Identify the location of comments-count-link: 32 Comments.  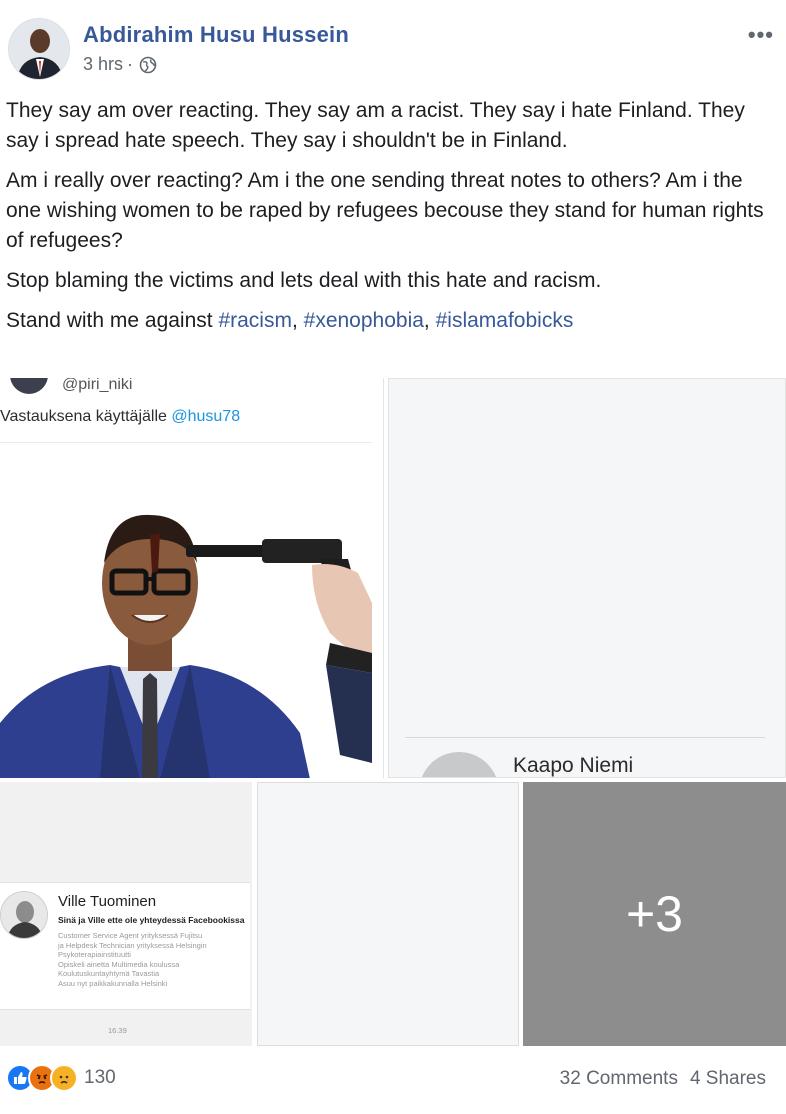
(619, 1079).